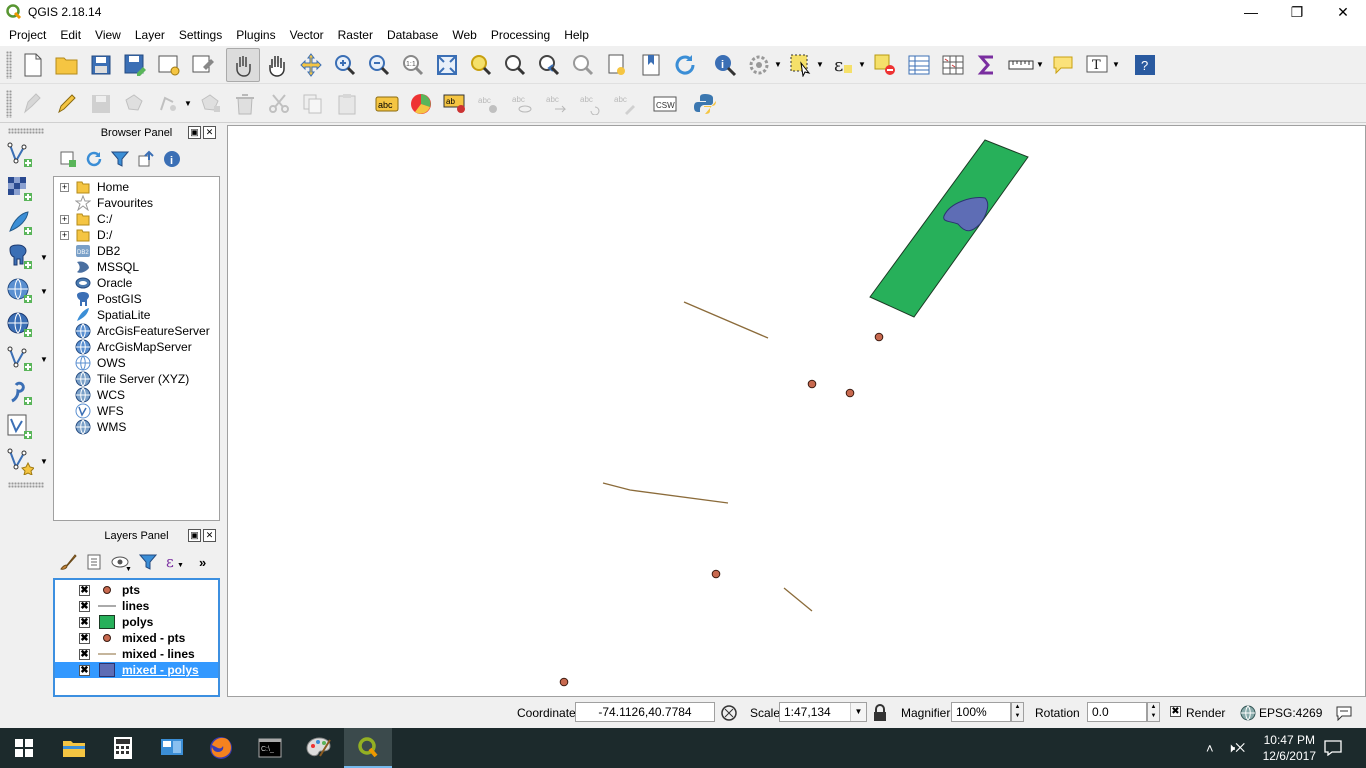 The width and height of the screenshot is (1366, 768). I want to click on zoom-in-button, so click(345, 65).